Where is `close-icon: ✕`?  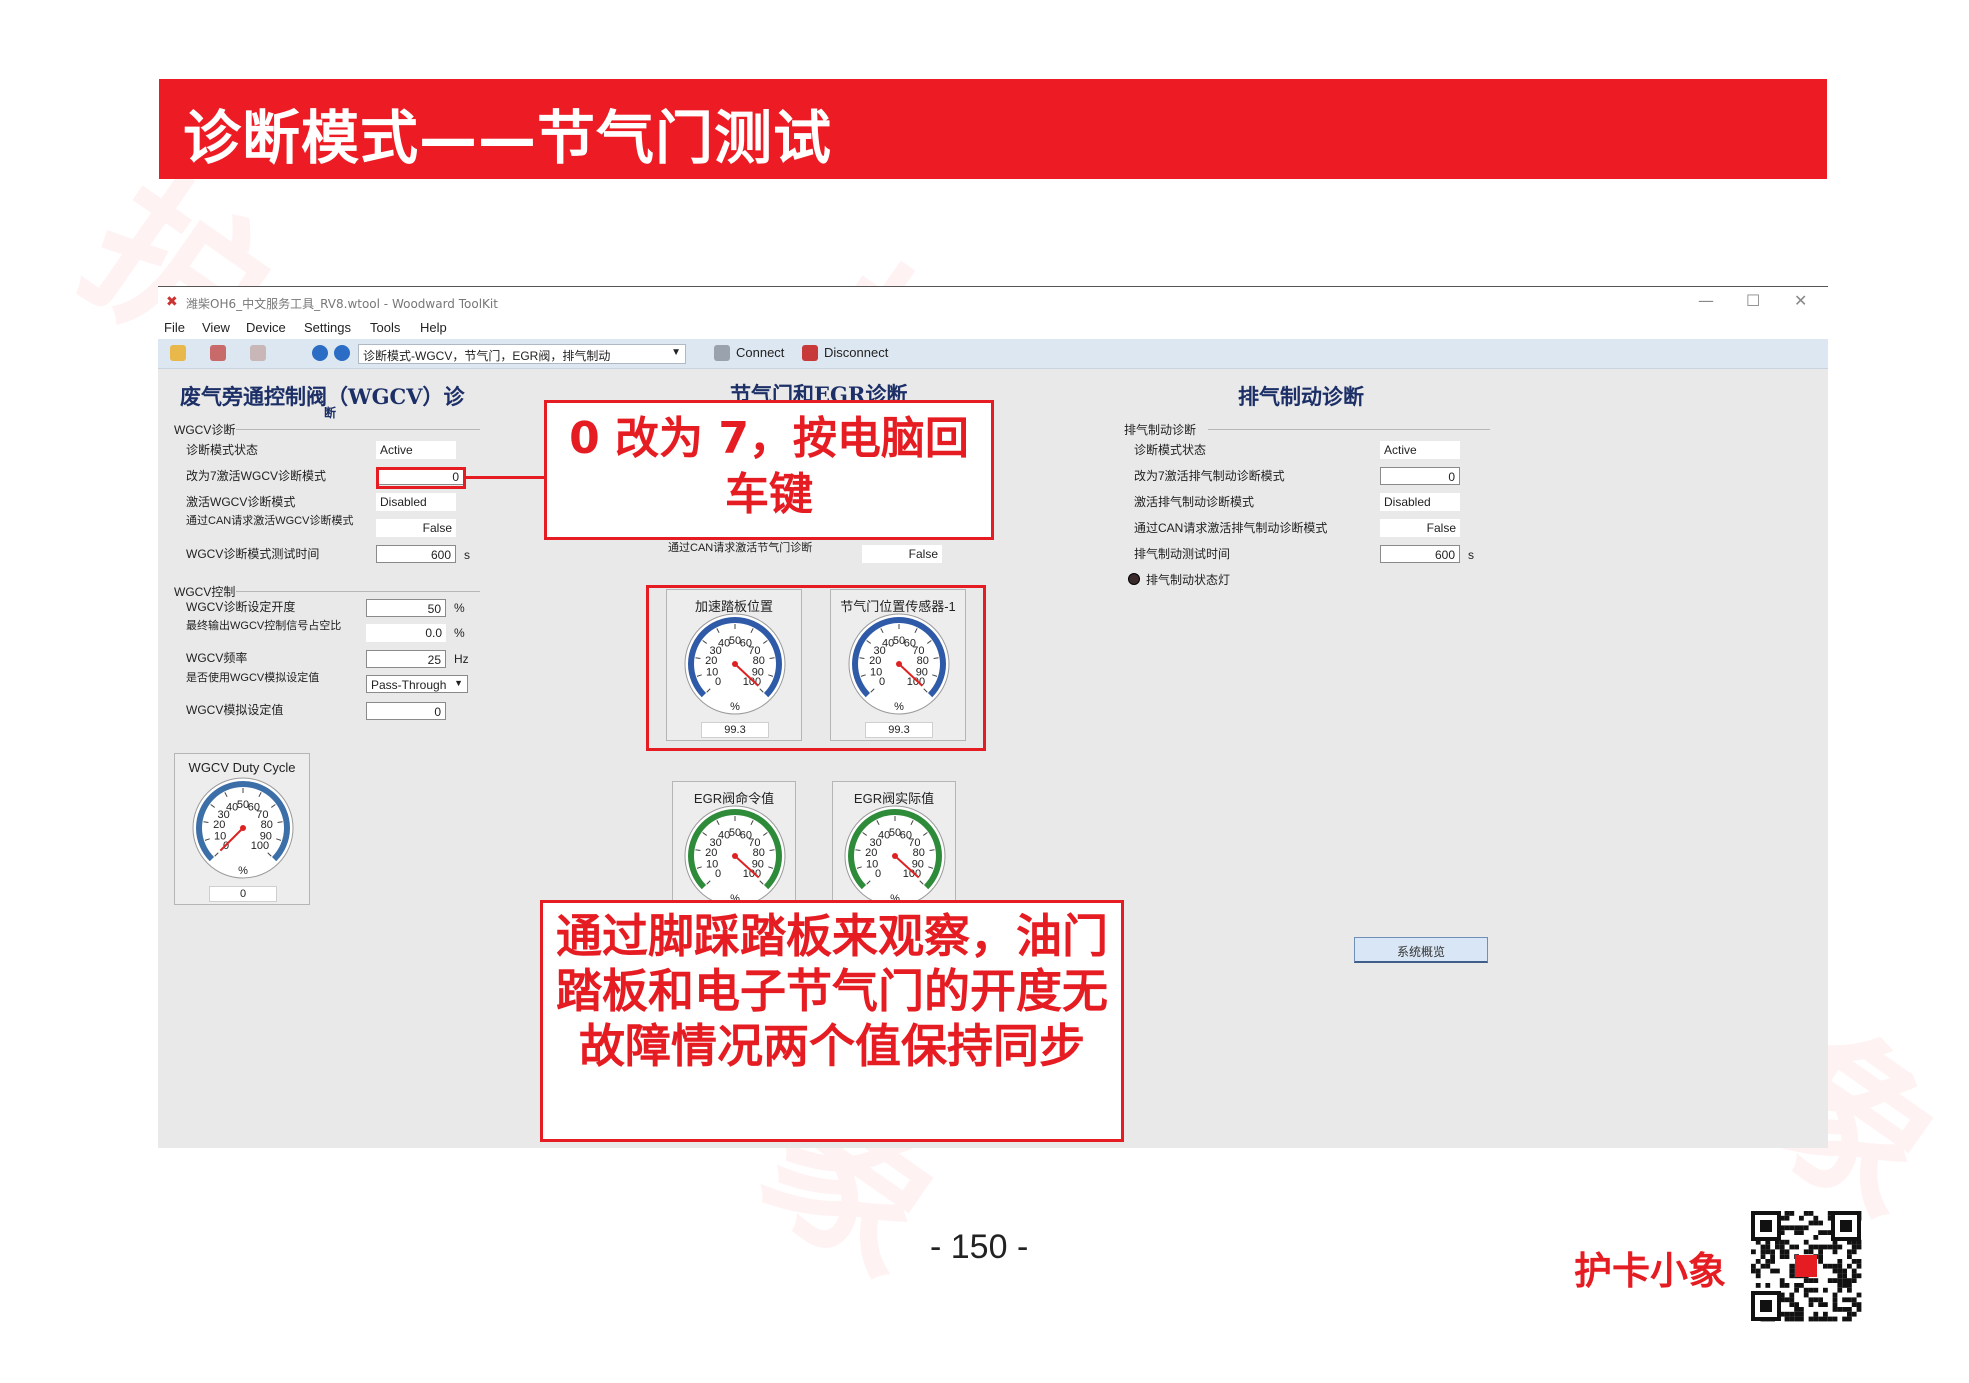
close-icon: ✕ is located at coordinates (1800, 300).